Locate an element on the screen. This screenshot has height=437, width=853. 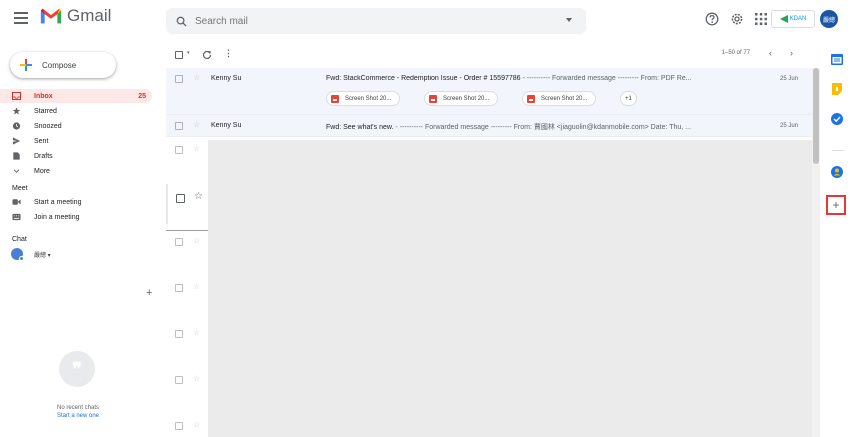
sidebar-item-snoozed: Snoozed is located at coordinates (76, 126).